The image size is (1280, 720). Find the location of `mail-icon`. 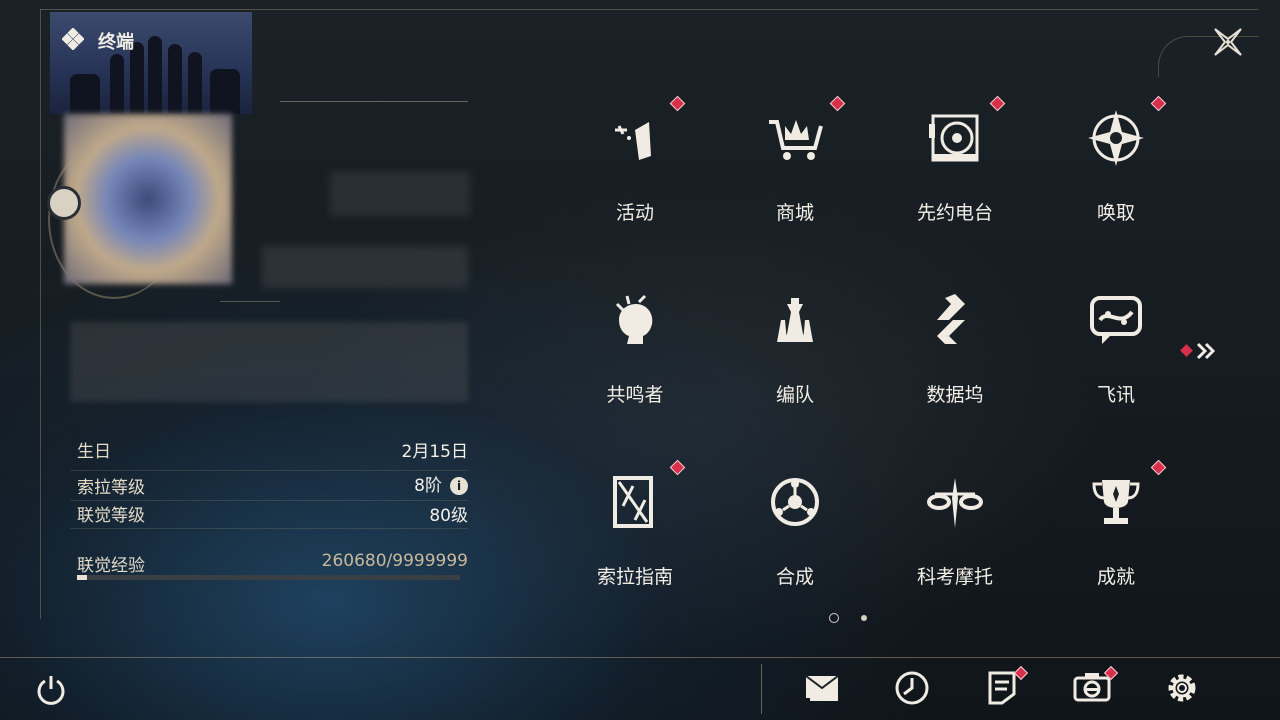

mail-icon is located at coordinates (822, 690).